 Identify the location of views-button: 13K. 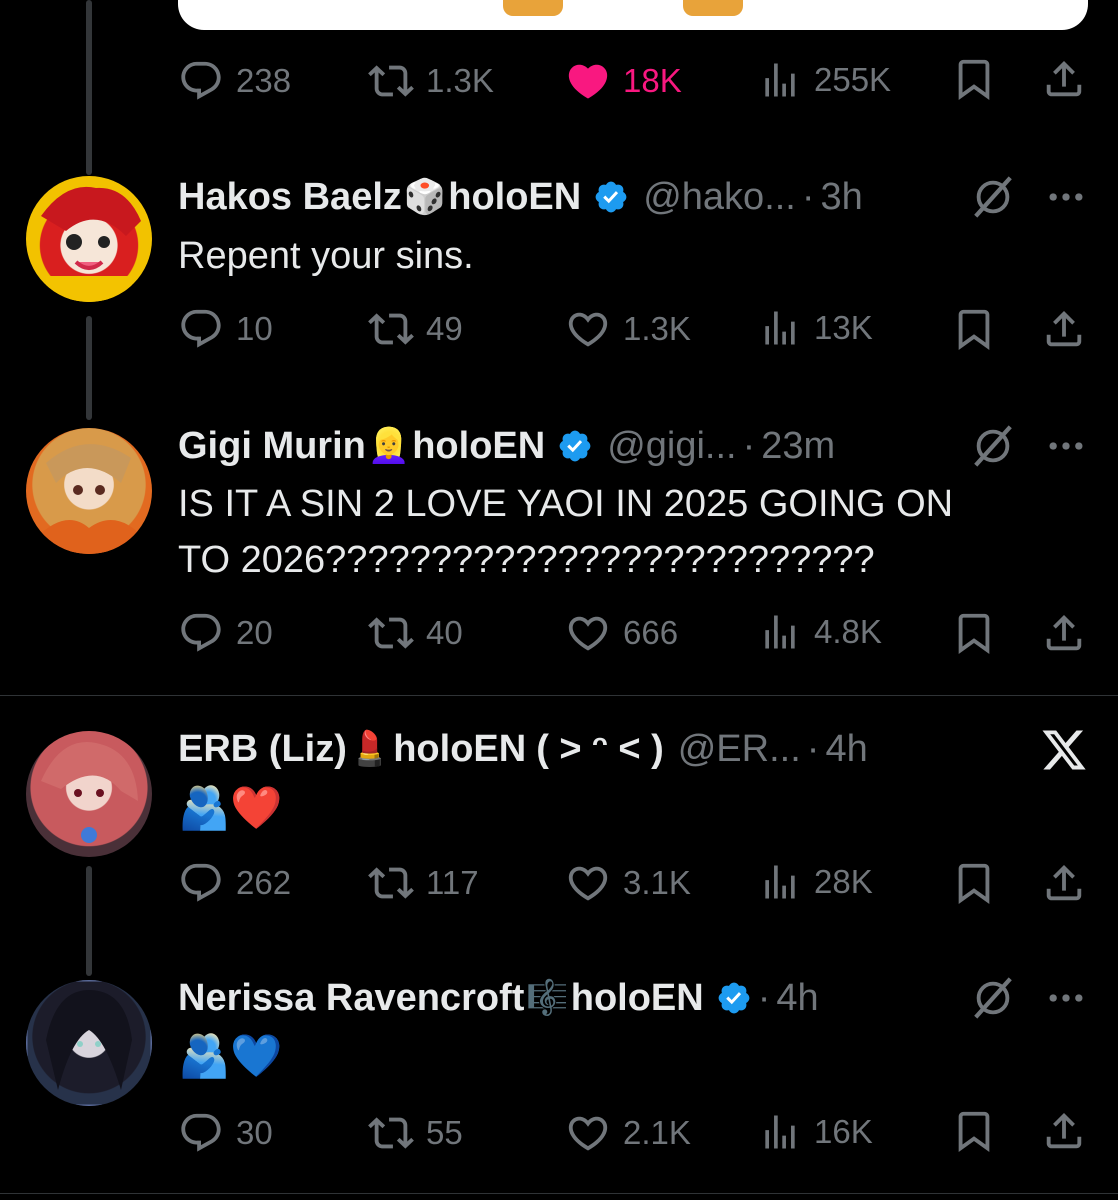
(815, 328).